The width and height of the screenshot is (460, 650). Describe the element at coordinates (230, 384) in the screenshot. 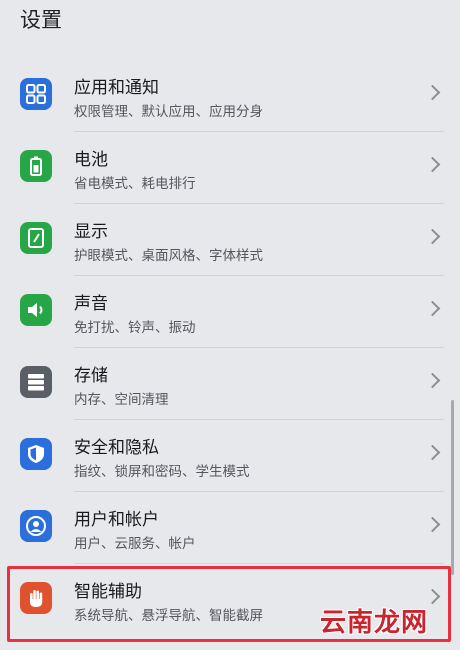

I see `settings-item-storage: 存储 内存、空间清理` at that location.